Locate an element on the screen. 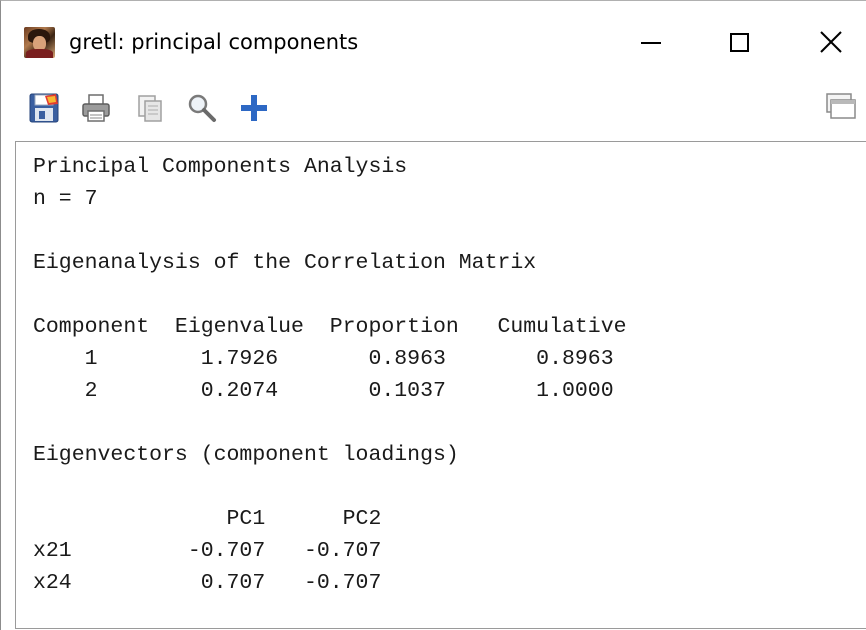  output-line: Eigenanalysis of the Correlation Matrix is located at coordinates (285, 263).